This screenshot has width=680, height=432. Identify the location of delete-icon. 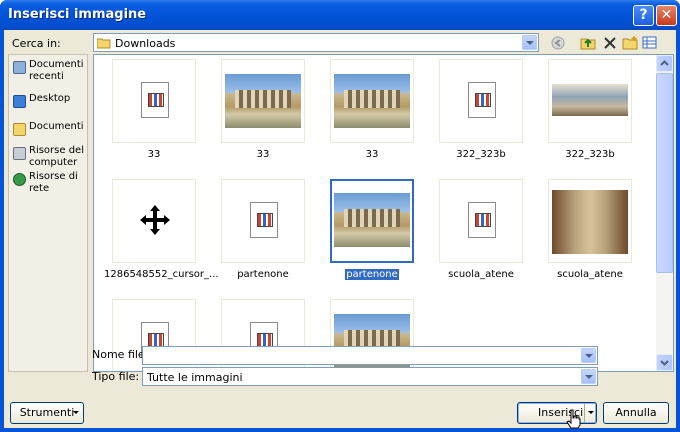
(610, 43).